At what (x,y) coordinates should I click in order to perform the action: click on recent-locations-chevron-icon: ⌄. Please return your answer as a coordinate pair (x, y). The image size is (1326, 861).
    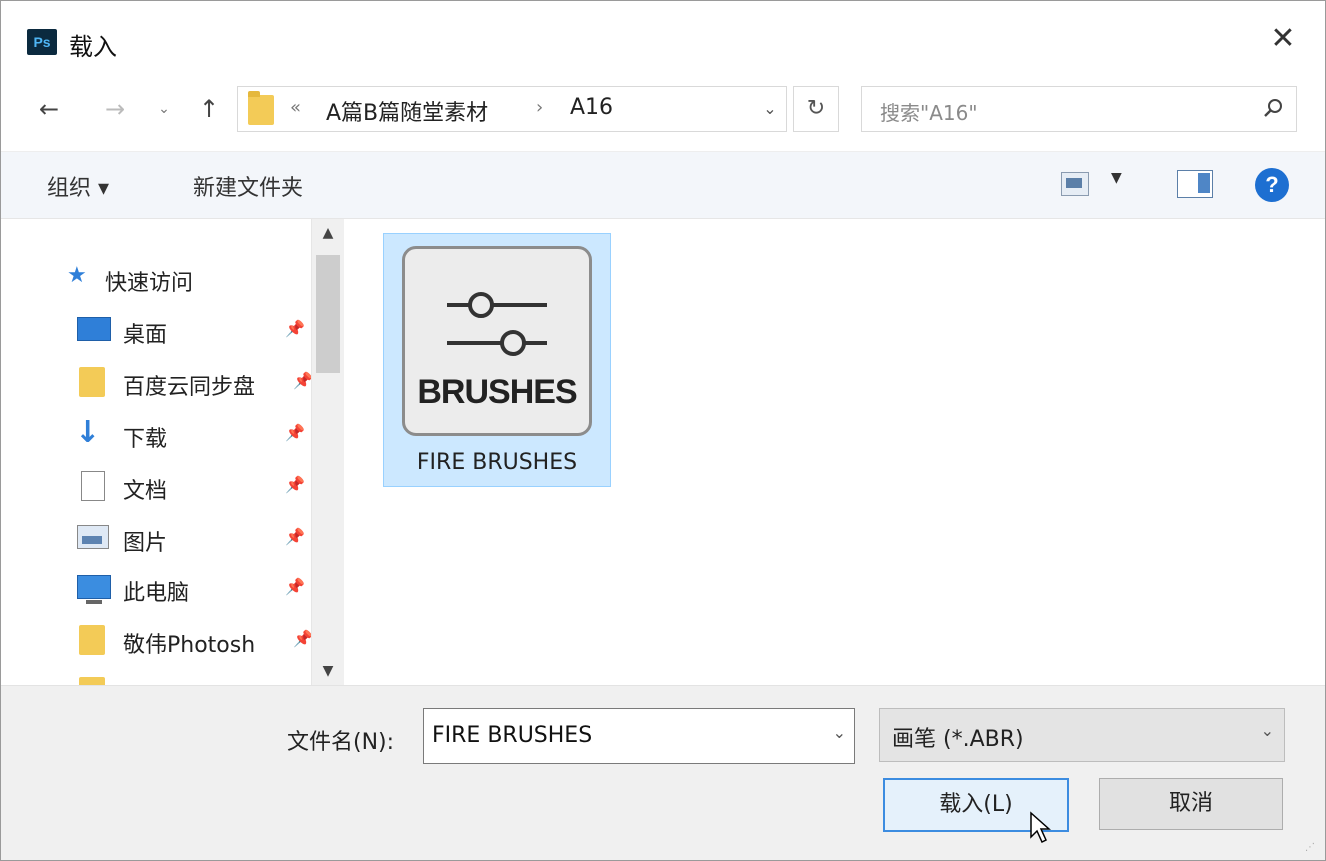
    Looking at the image, I should click on (164, 109).